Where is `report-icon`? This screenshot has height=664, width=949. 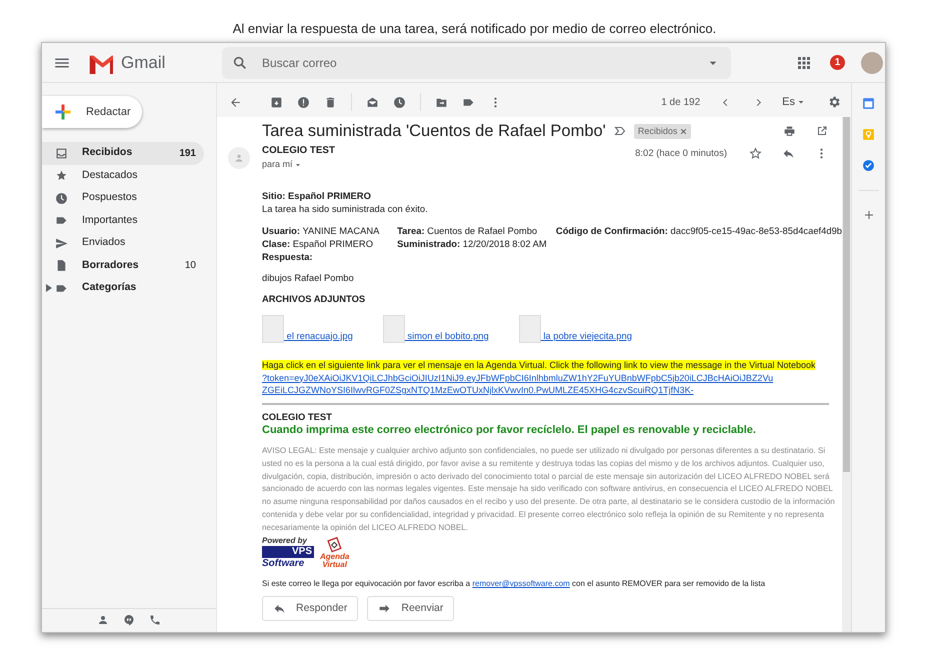
report-icon is located at coordinates (303, 102).